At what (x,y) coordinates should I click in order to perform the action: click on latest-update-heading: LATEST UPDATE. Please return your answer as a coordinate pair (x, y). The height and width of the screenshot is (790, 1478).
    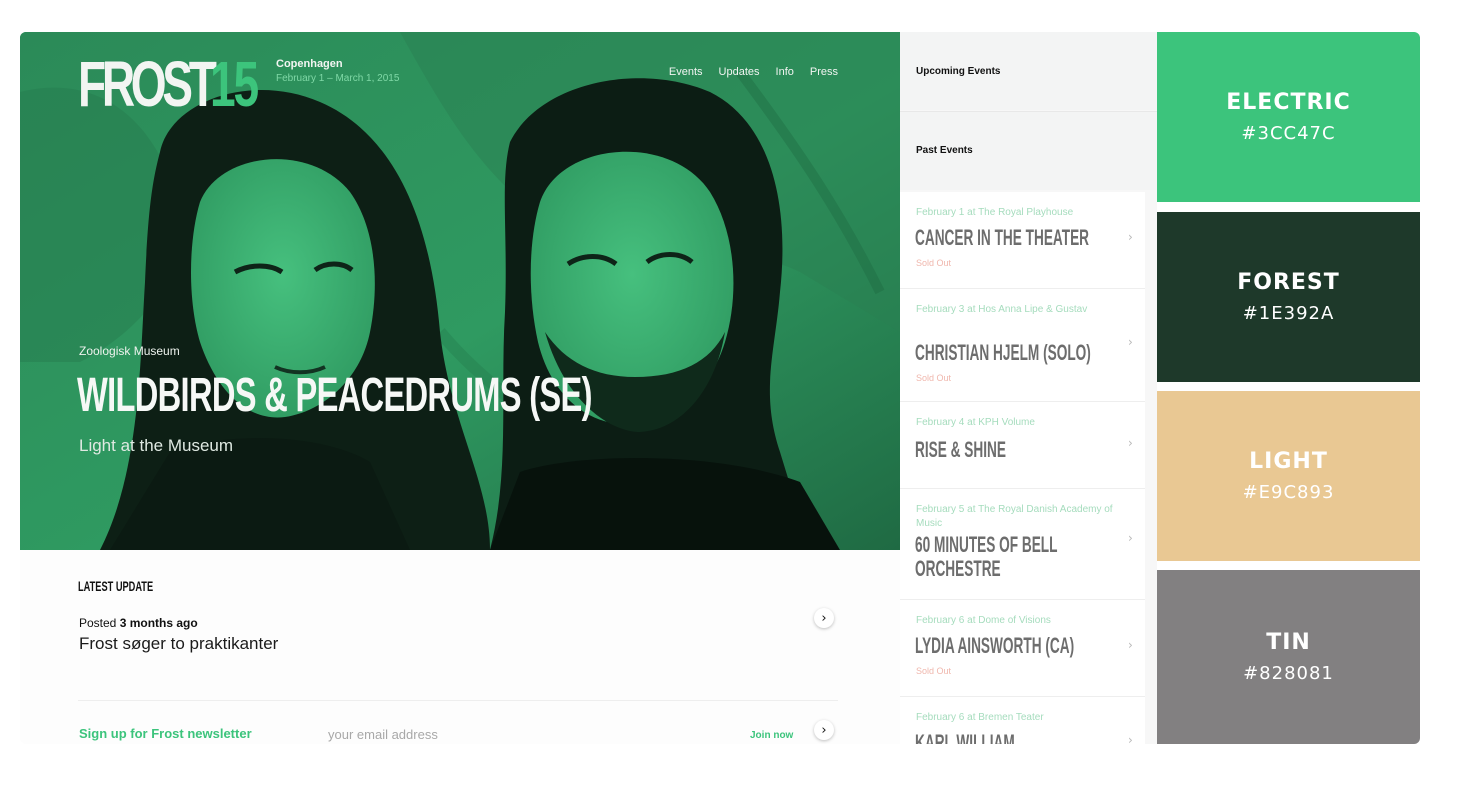
    Looking at the image, I should click on (116, 586).